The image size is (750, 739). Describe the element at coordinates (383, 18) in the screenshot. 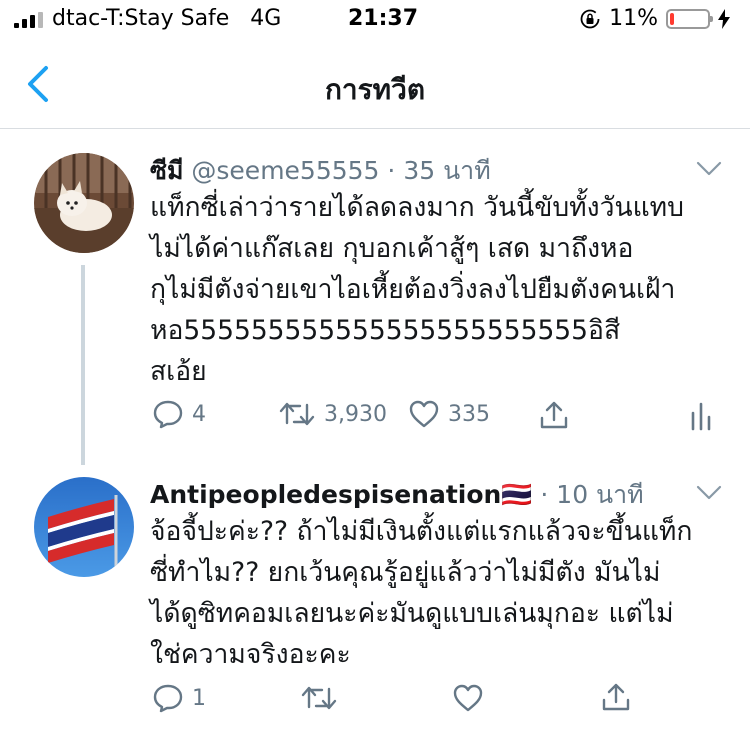

I see `status-time: 21:37` at that location.